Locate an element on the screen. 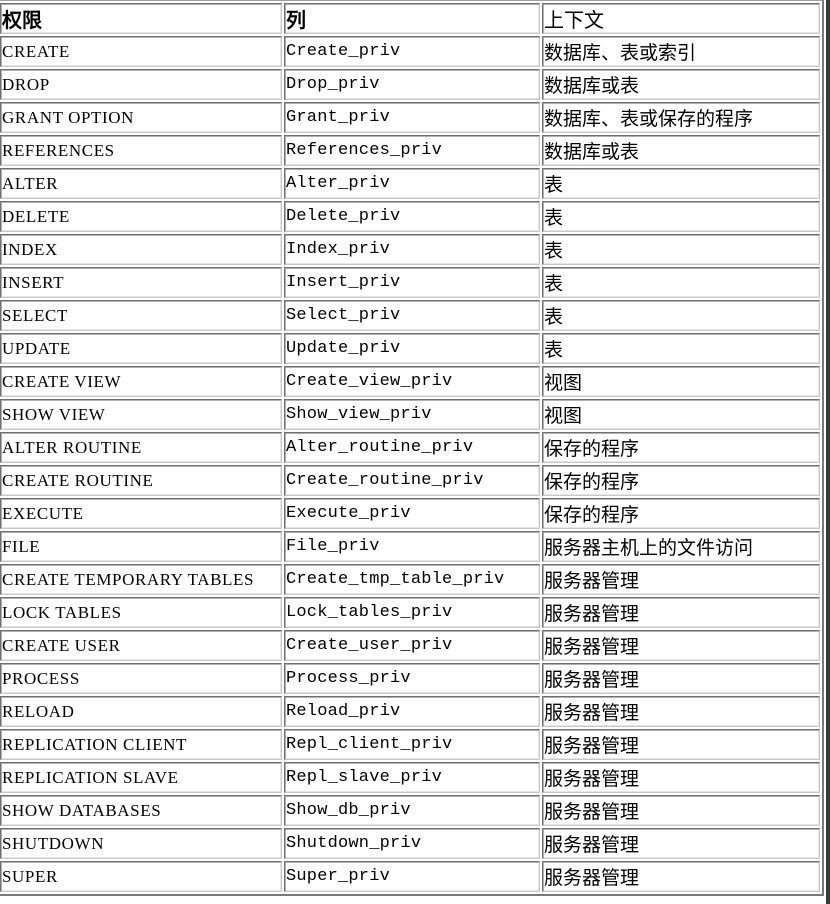 Image resolution: width=830 pixels, height=904 pixels. table-row: EXECUTE Execute_priv 保存的程序 is located at coordinates (410, 513).